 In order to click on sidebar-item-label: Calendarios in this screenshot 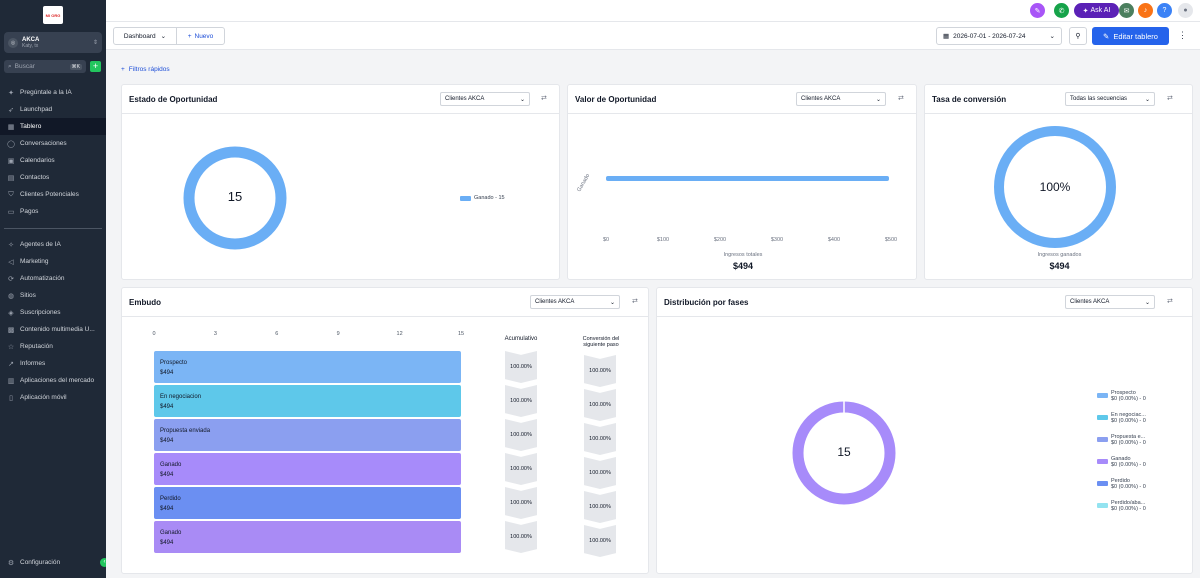, I will do `click(37, 160)`.